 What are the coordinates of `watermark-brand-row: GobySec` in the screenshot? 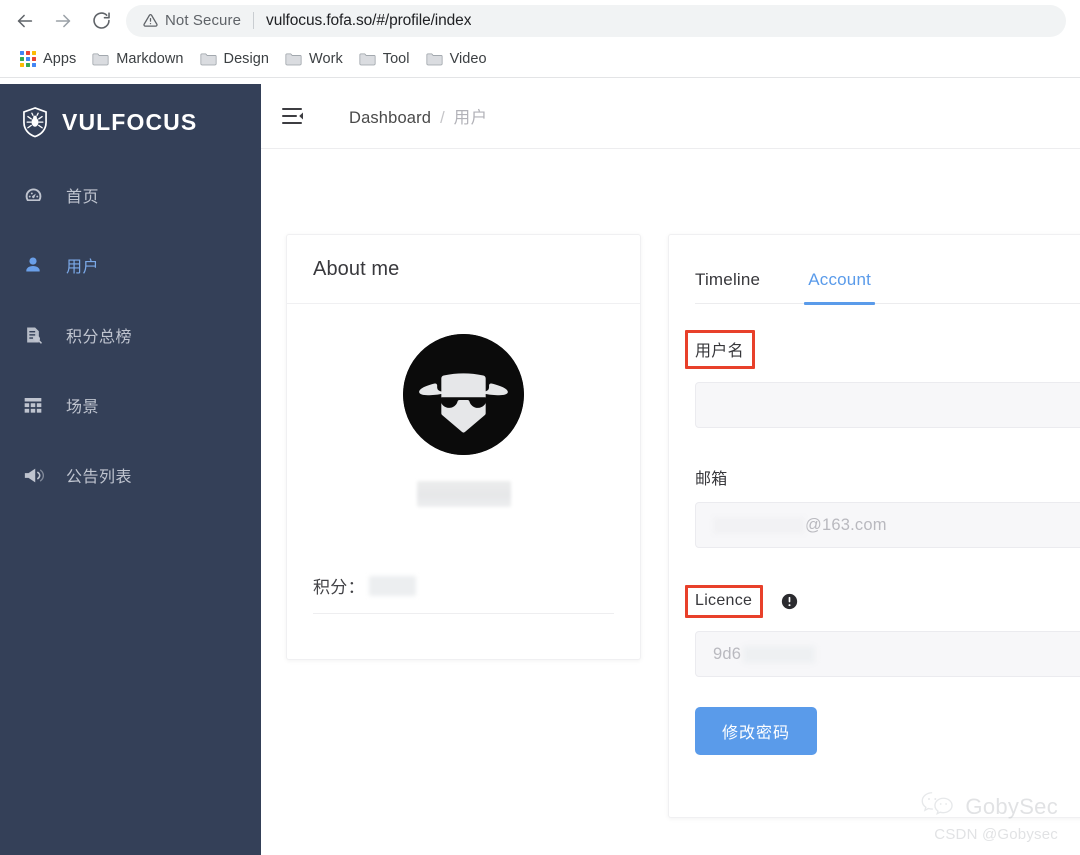 It's located at (989, 806).